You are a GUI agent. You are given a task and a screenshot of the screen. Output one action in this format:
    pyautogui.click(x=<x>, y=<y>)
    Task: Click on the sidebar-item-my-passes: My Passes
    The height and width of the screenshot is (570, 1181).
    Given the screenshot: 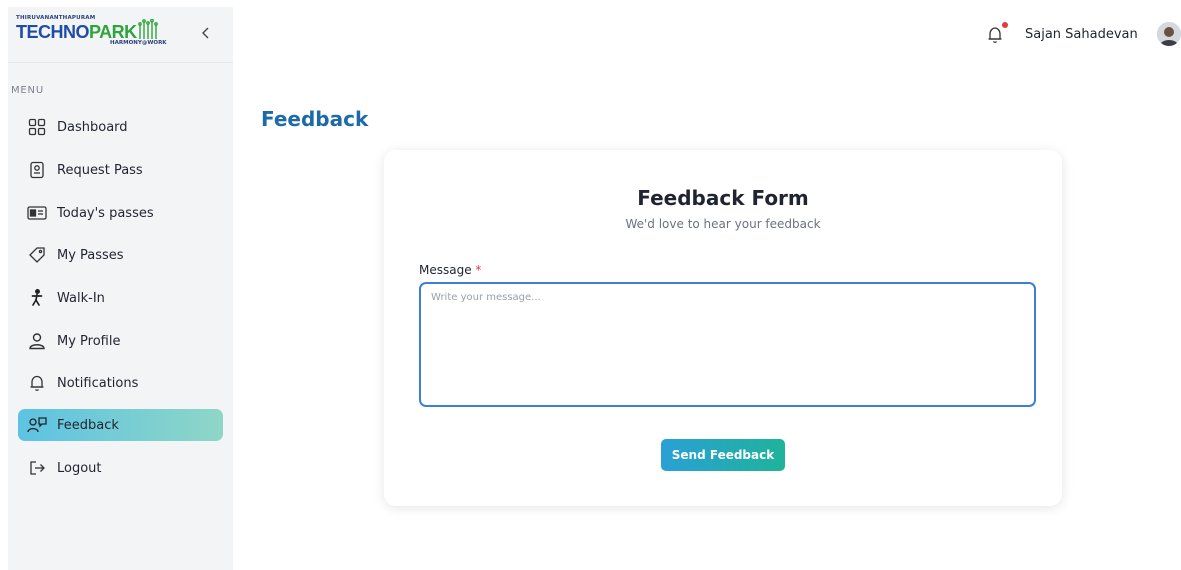 What is the action you would take?
    pyautogui.click(x=120, y=255)
    